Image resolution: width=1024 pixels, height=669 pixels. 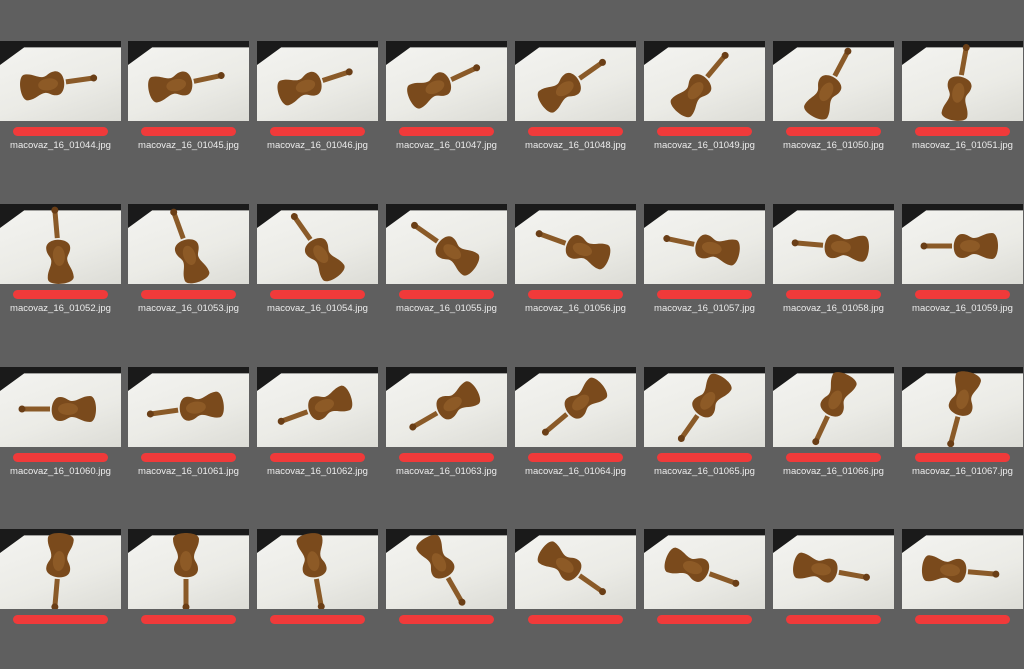 I want to click on thumbnail-item: macovaz_16_01051.jpg, so click(x=963, y=111).